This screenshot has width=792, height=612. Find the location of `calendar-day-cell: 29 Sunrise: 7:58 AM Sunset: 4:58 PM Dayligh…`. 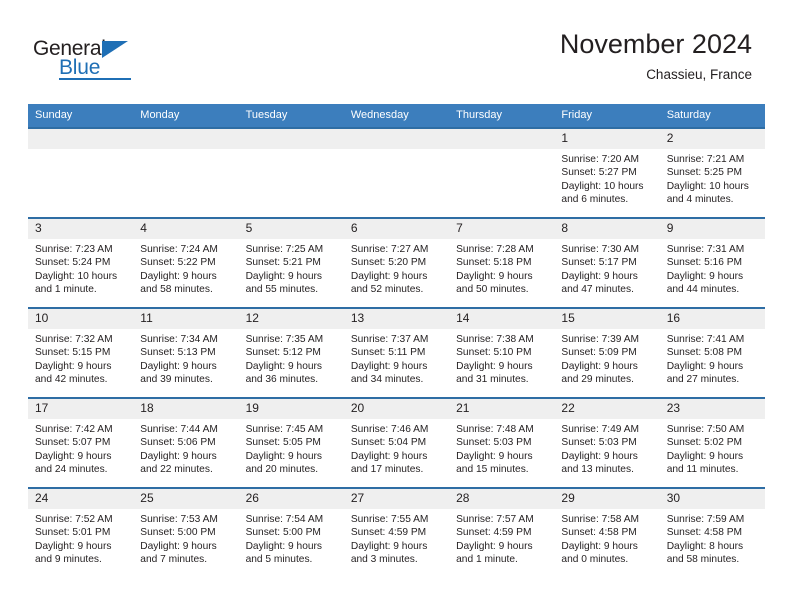

calendar-day-cell: 29 Sunrise: 7:58 AM Sunset: 4:58 PM Dayligh… is located at coordinates (607, 532).